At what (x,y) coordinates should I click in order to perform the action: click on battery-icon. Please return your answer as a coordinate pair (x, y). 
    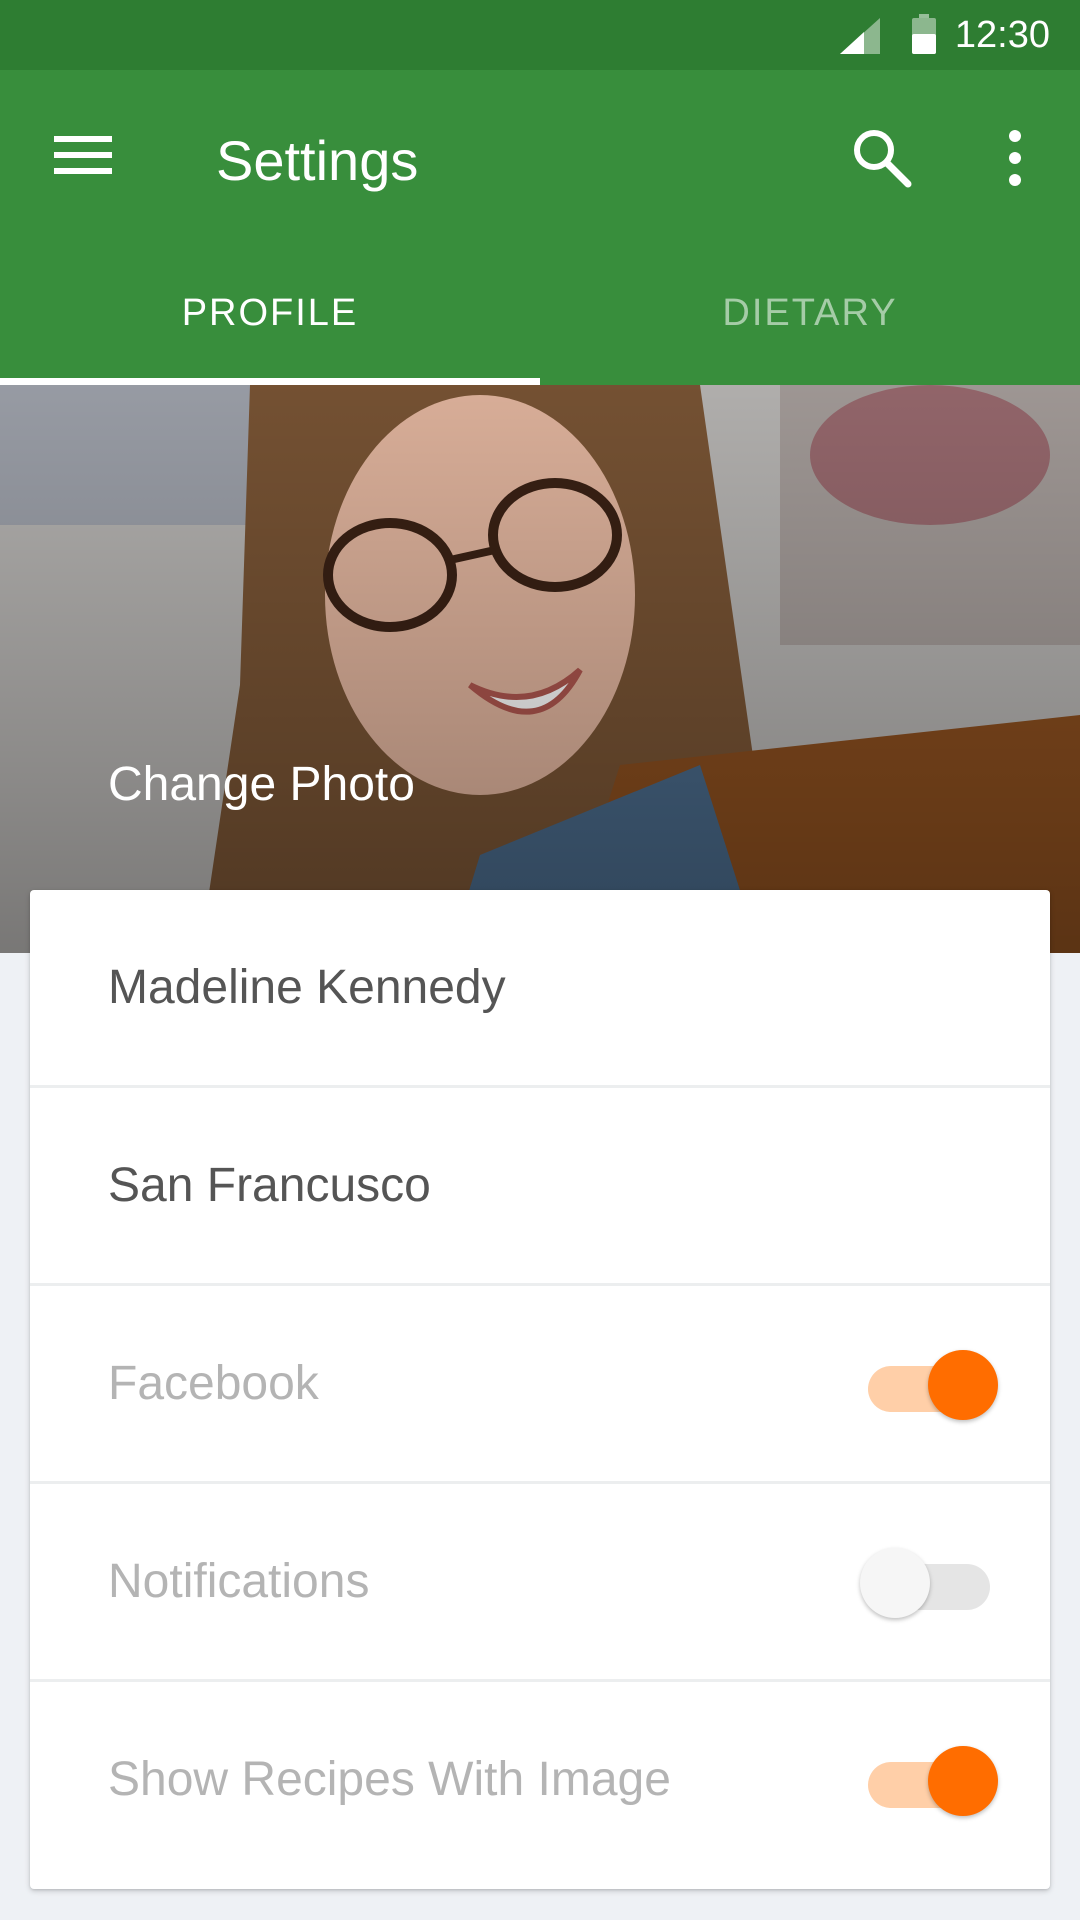
    Looking at the image, I should click on (924, 34).